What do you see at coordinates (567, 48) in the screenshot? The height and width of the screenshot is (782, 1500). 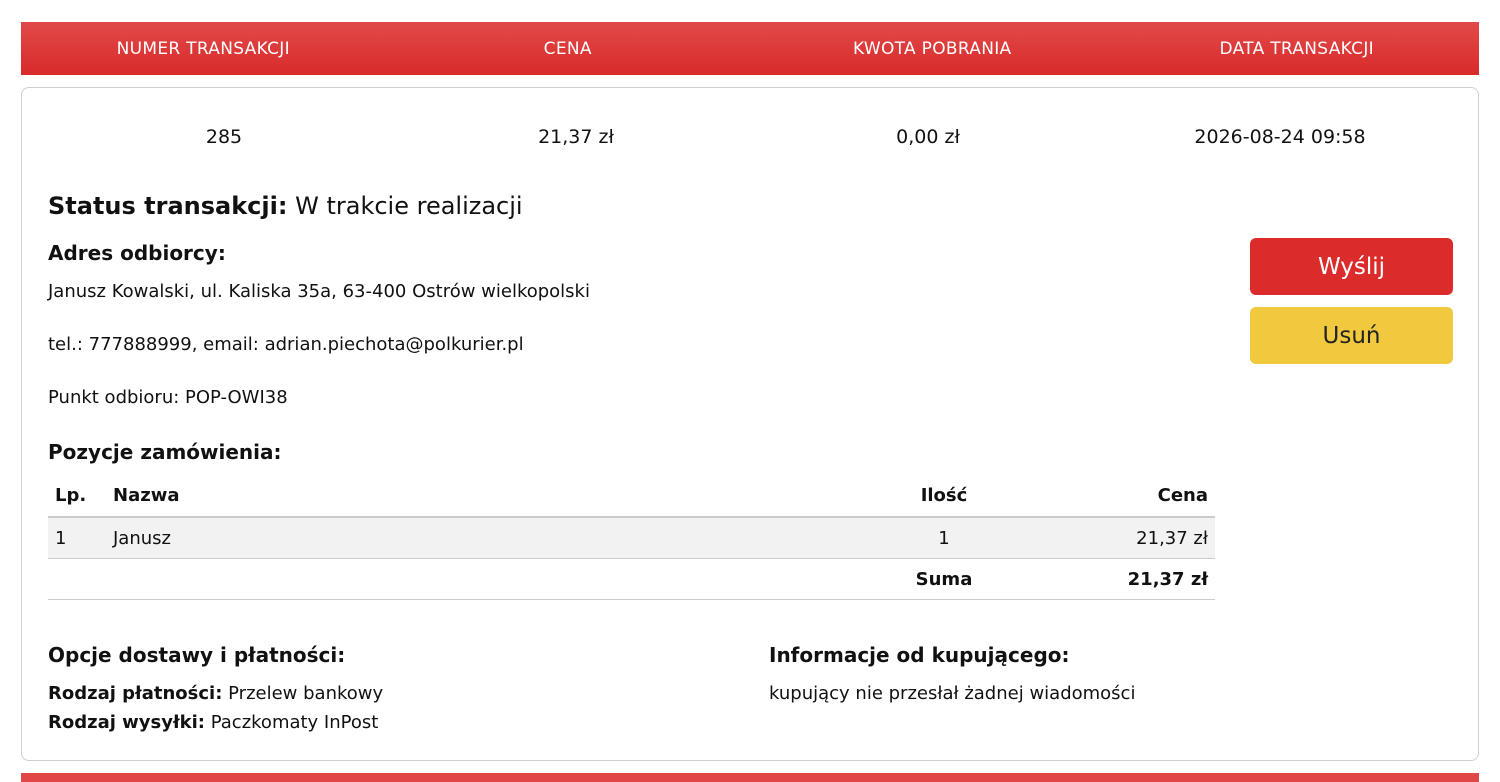 I see `header-price: CENA` at bounding box center [567, 48].